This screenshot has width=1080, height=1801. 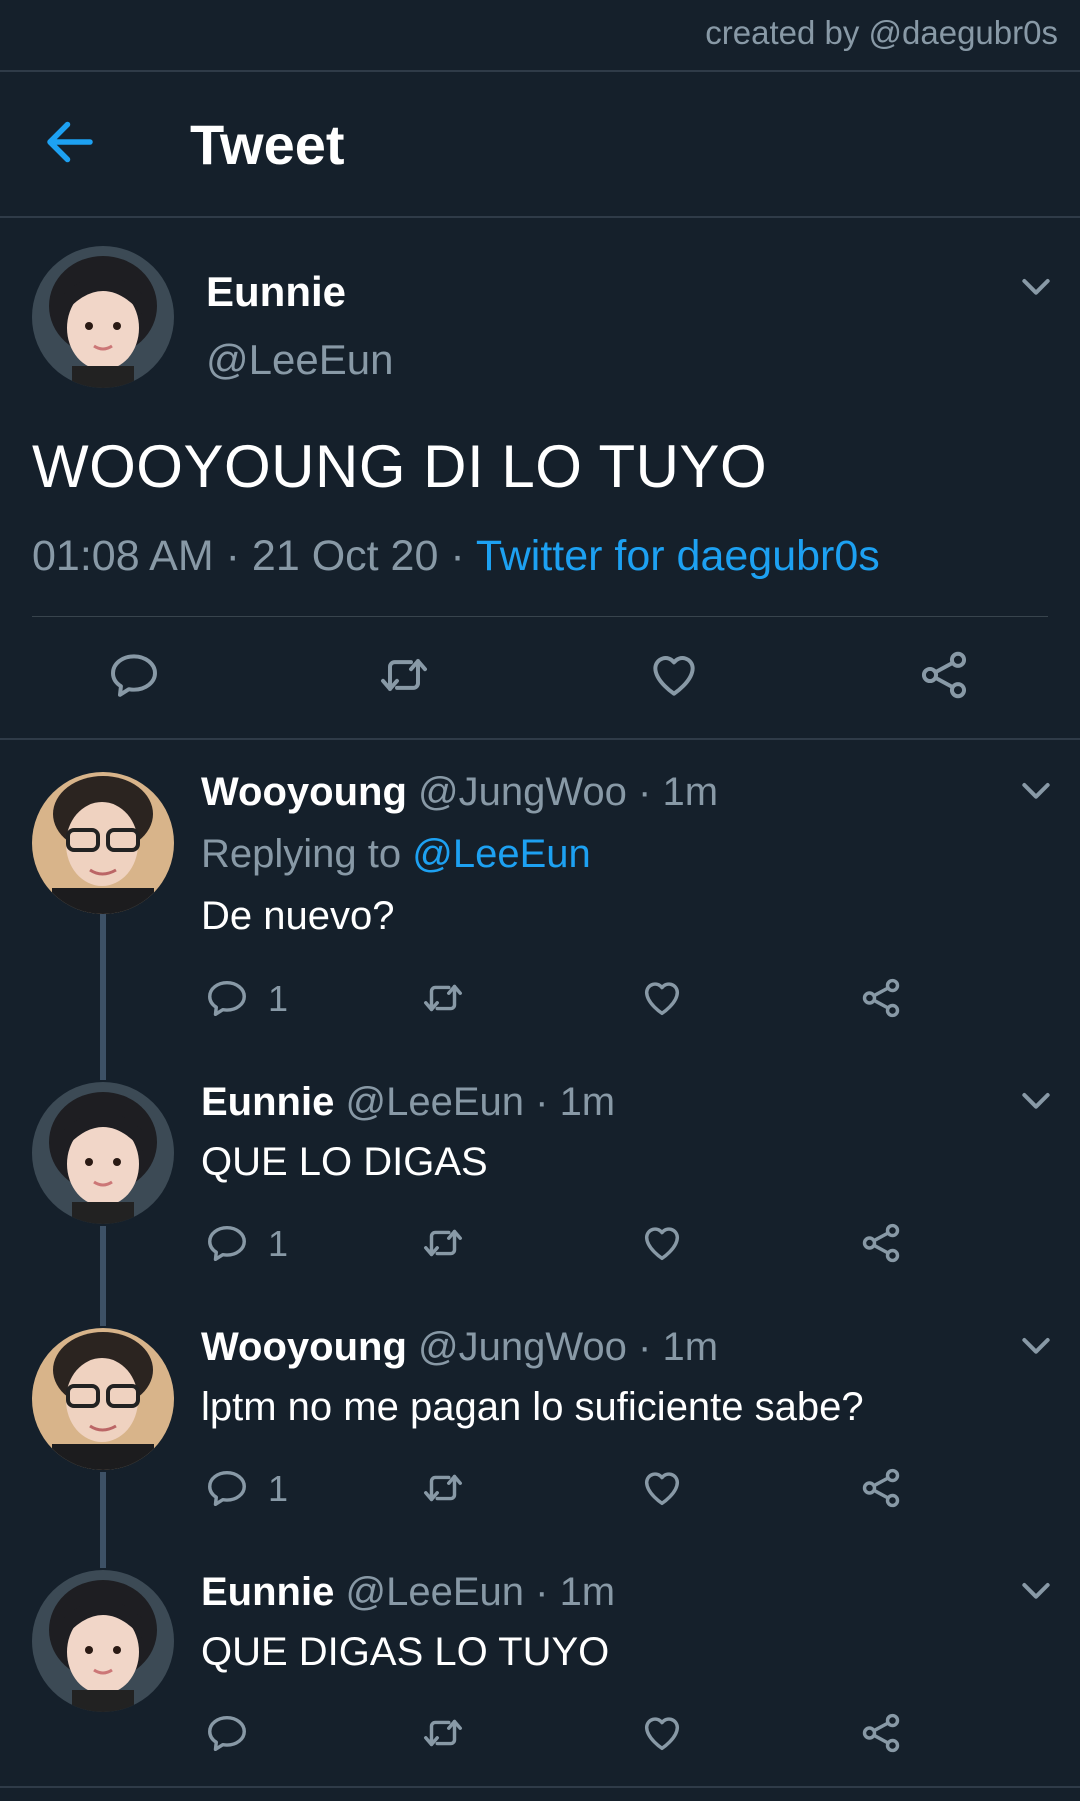 I want to click on back-button, so click(x=70, y=142).